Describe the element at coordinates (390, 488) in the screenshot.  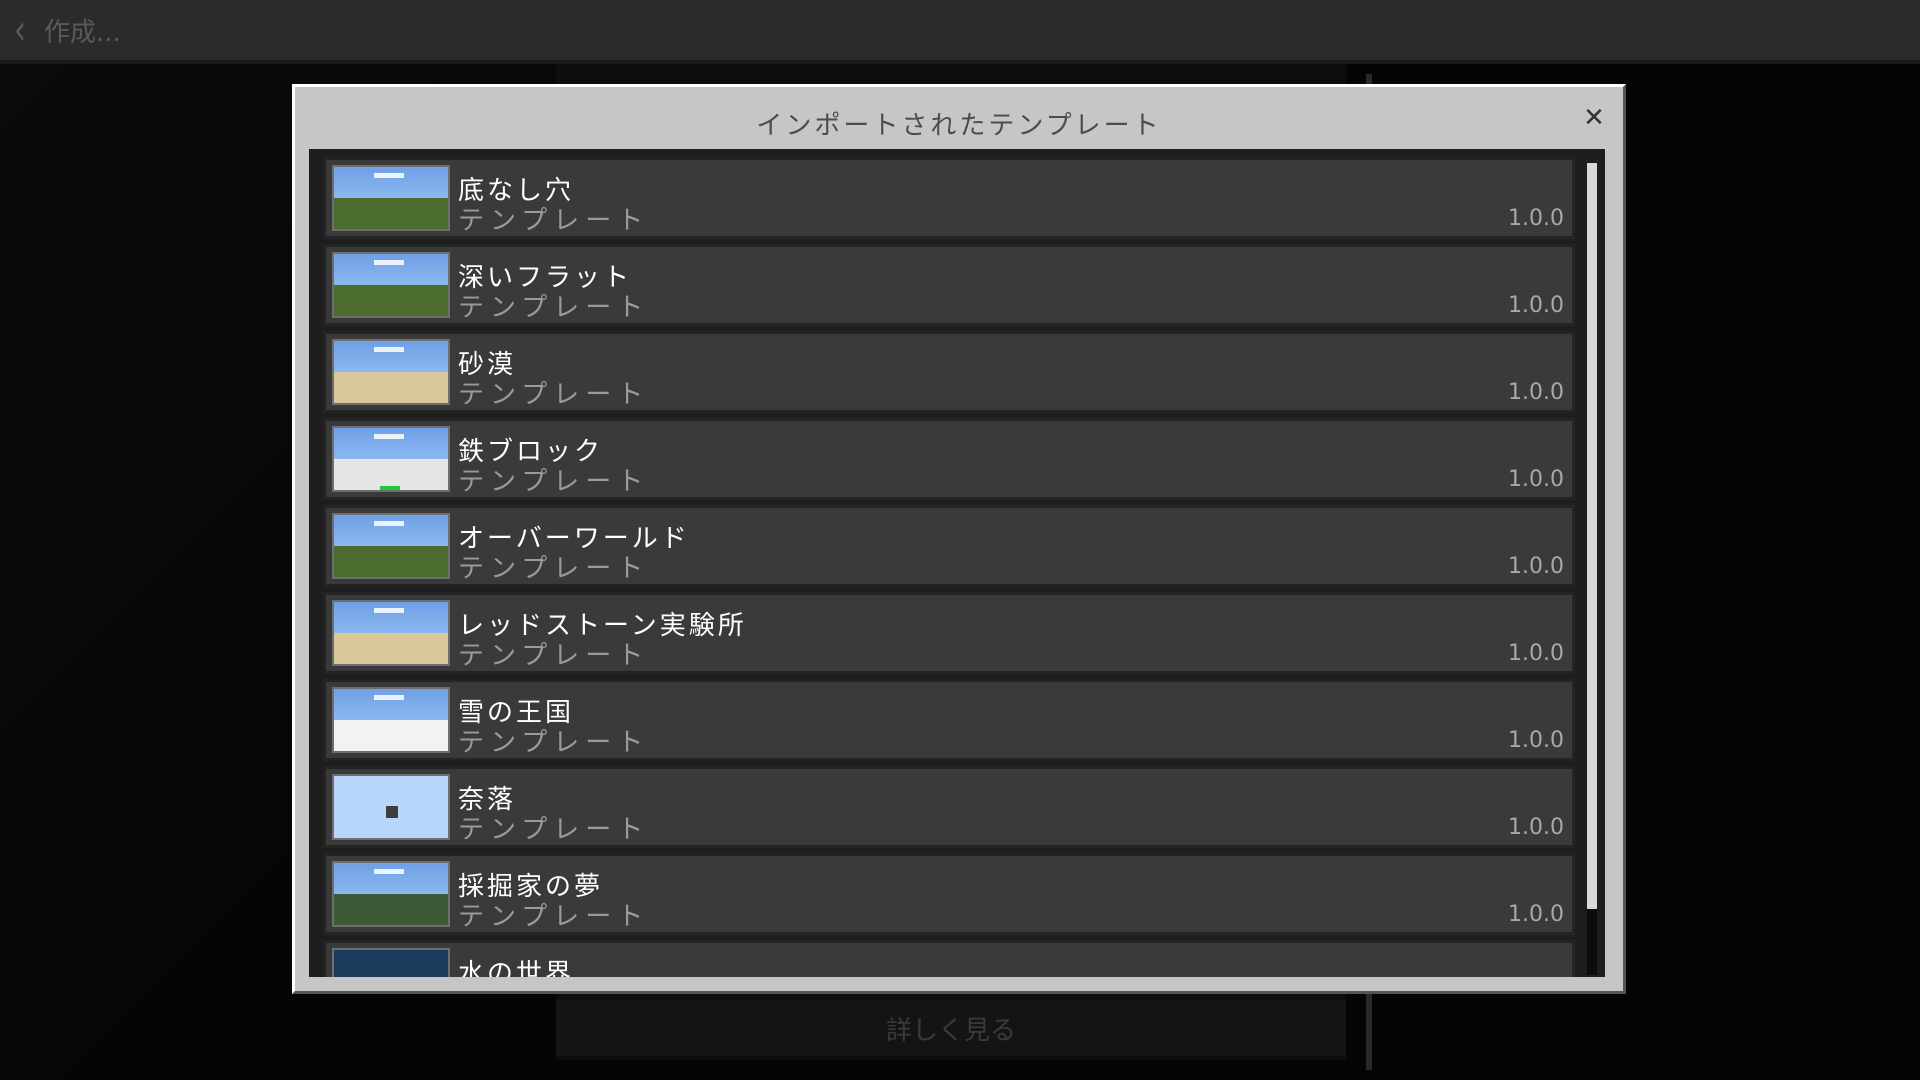
I see `thumbnail-marker` at that location.